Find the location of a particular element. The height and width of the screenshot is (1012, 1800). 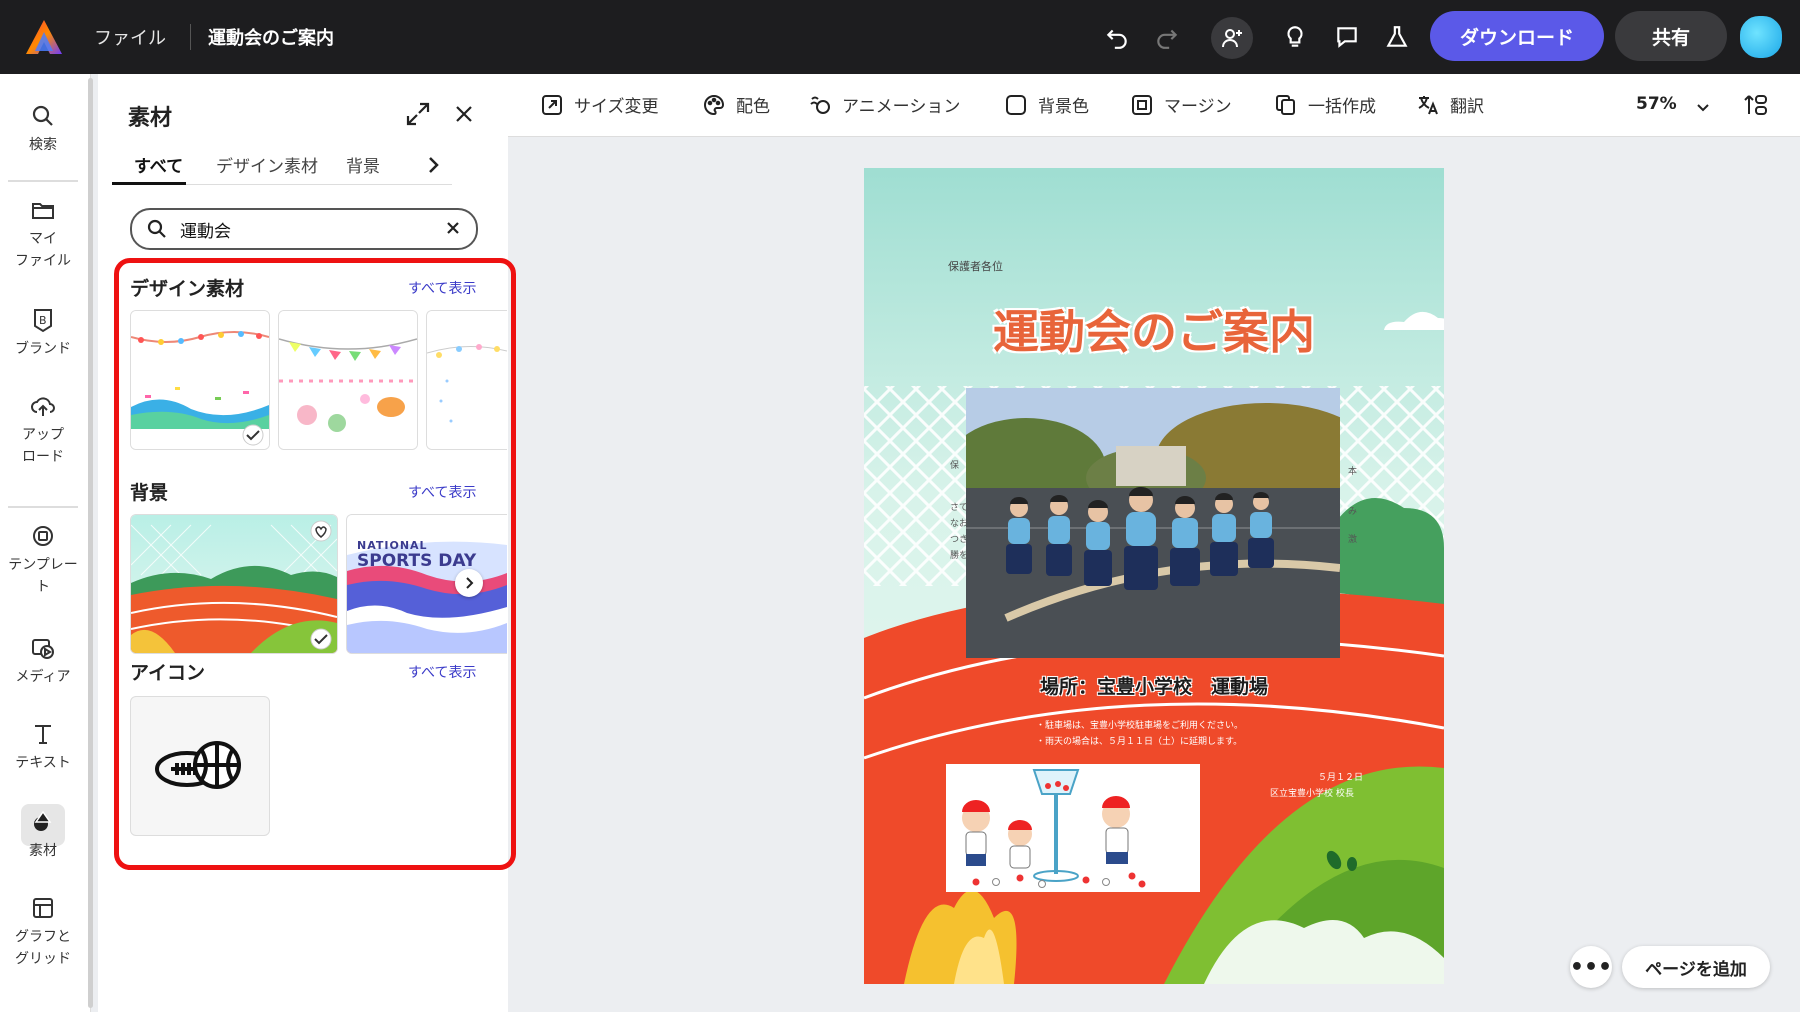

ball-toss-illustration is located at coordinates (1073, 828).